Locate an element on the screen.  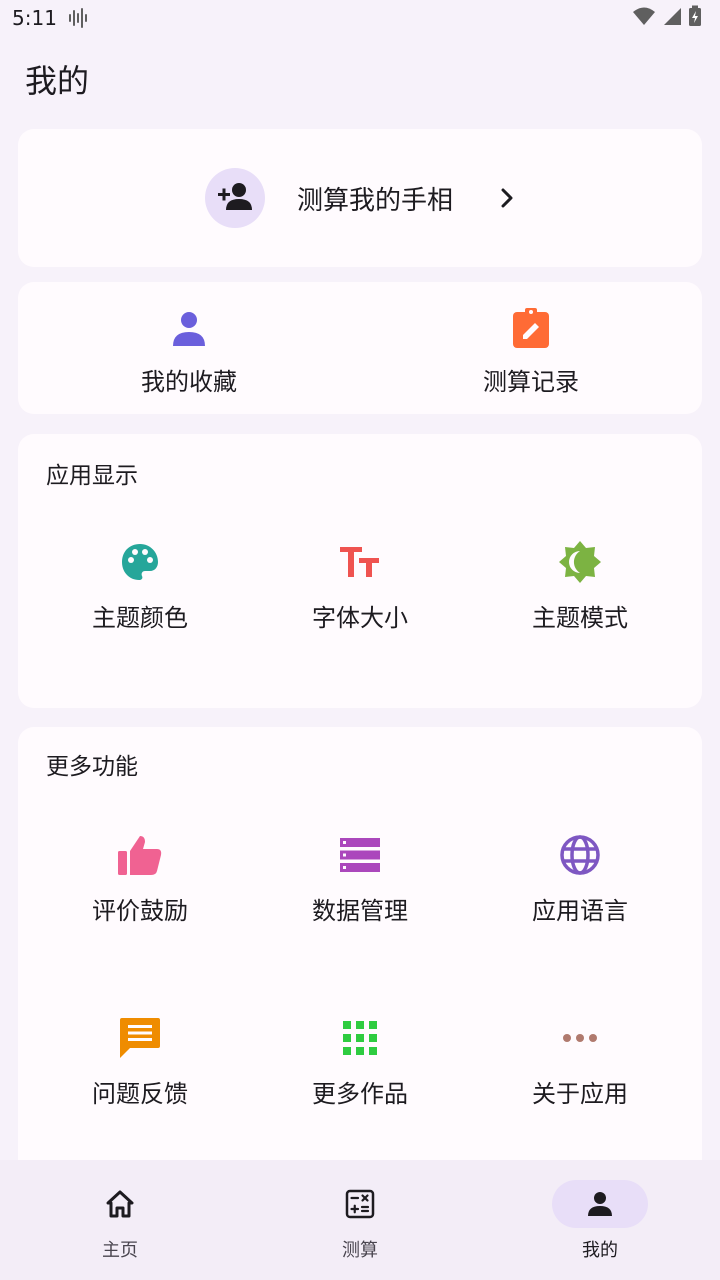
about-app-button: 关于应用 is located at coordinates (580, 1061).